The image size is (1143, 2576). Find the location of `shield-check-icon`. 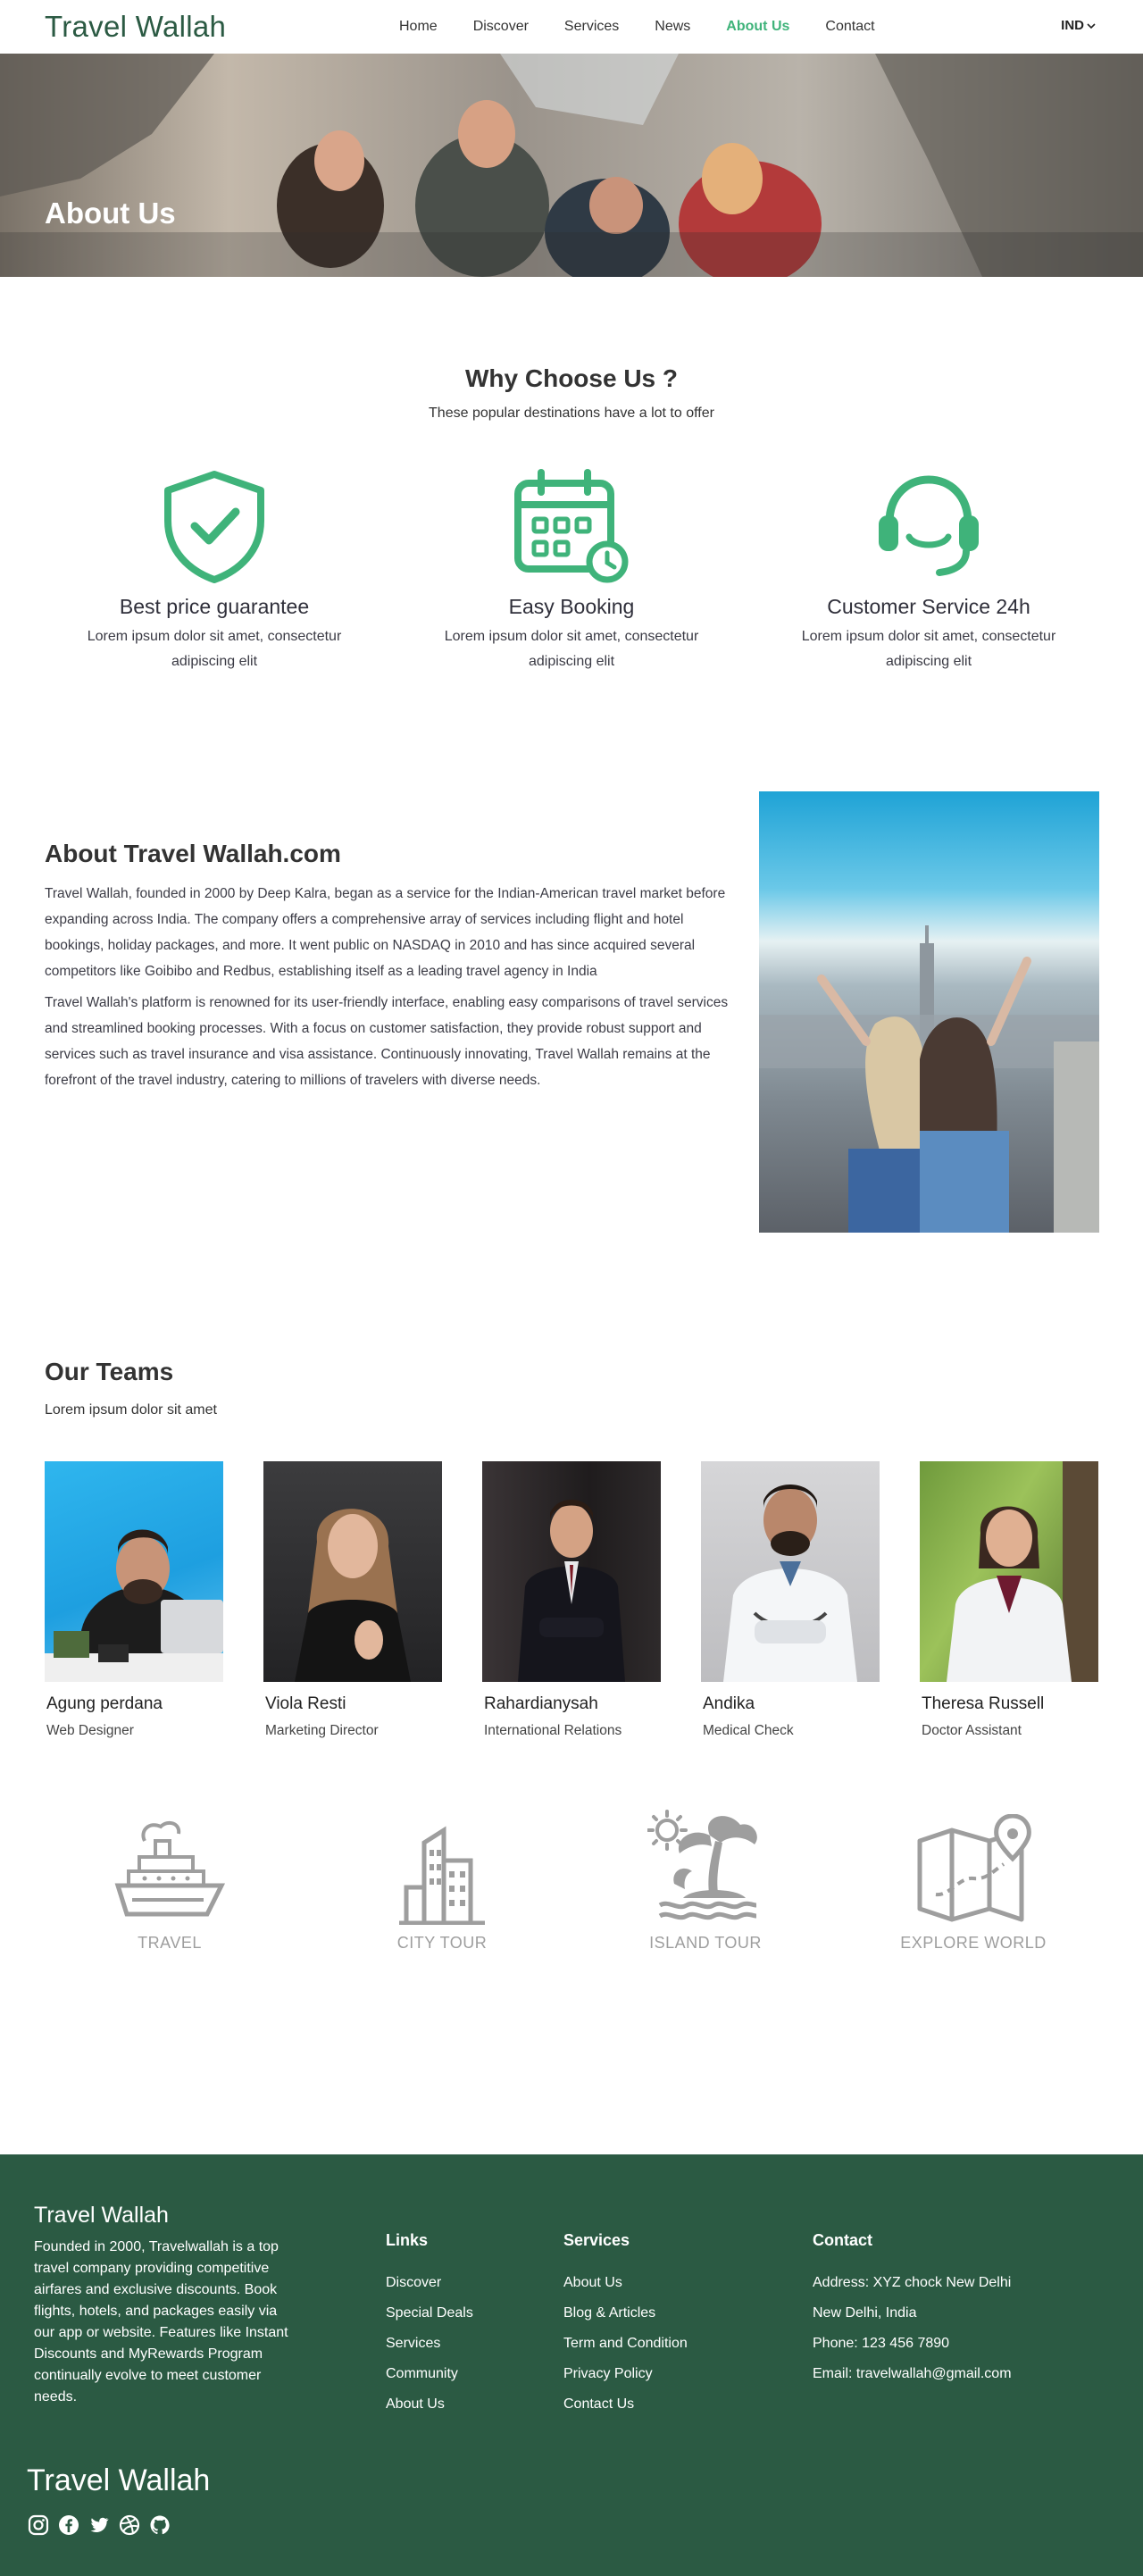

shield-check-icon is located at coordinates (214, 527).